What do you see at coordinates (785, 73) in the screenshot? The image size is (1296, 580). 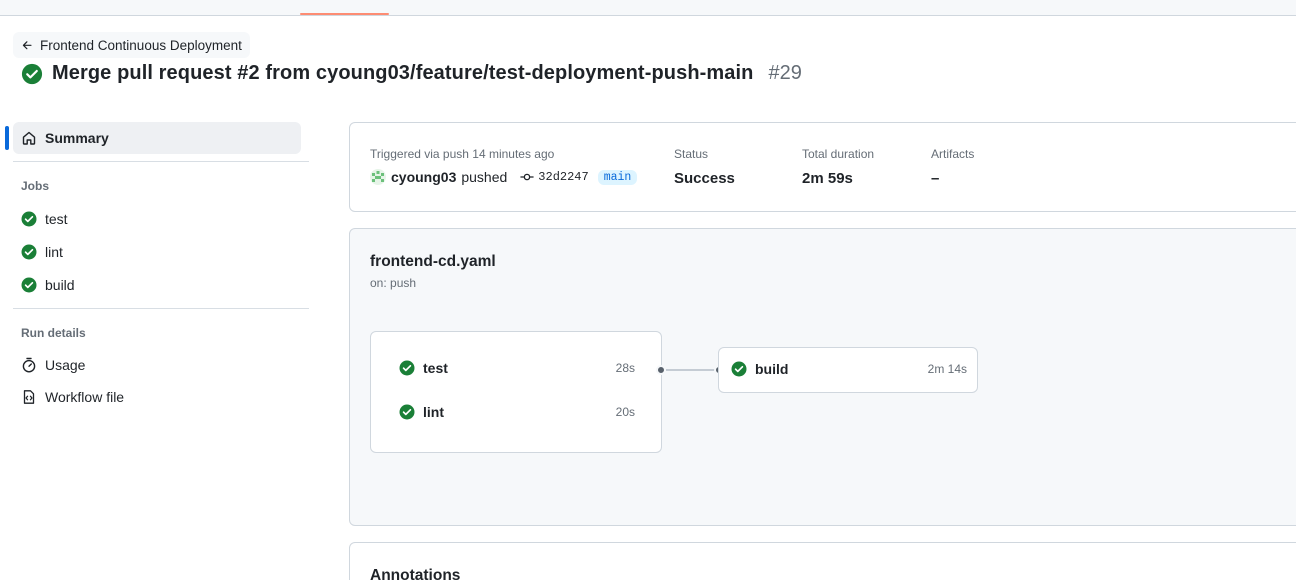 I see `run-number: #29` at bounding box center [785, 73].